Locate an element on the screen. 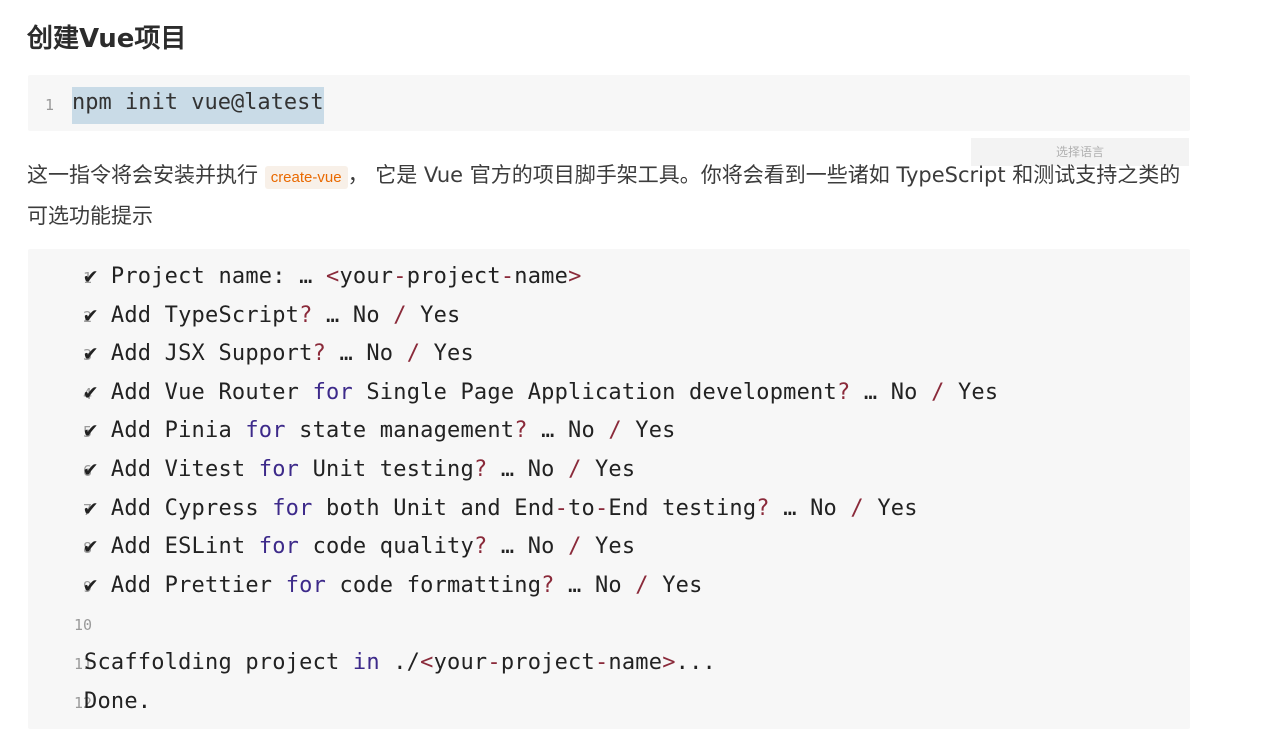 This screenshot has width=1274, height=746. line-number: 10 is located at coordinates (82, 625).